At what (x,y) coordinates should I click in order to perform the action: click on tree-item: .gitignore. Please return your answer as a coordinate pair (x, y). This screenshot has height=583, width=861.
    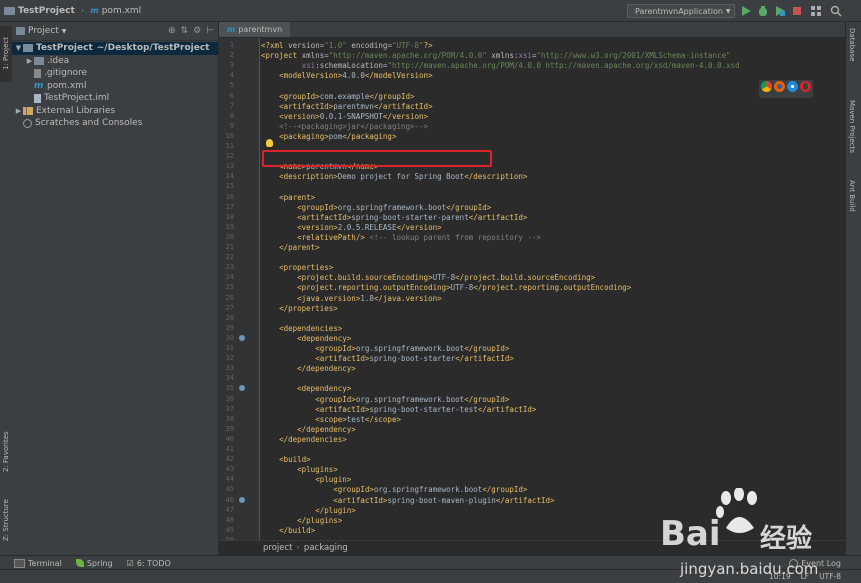
    Looking at the image, I should click on (115, 73).